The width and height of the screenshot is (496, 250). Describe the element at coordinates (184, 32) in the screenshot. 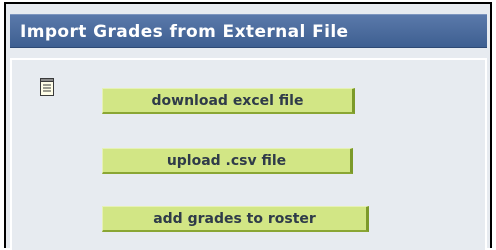

I see `panel-title: Import Grades from External File` at that location.